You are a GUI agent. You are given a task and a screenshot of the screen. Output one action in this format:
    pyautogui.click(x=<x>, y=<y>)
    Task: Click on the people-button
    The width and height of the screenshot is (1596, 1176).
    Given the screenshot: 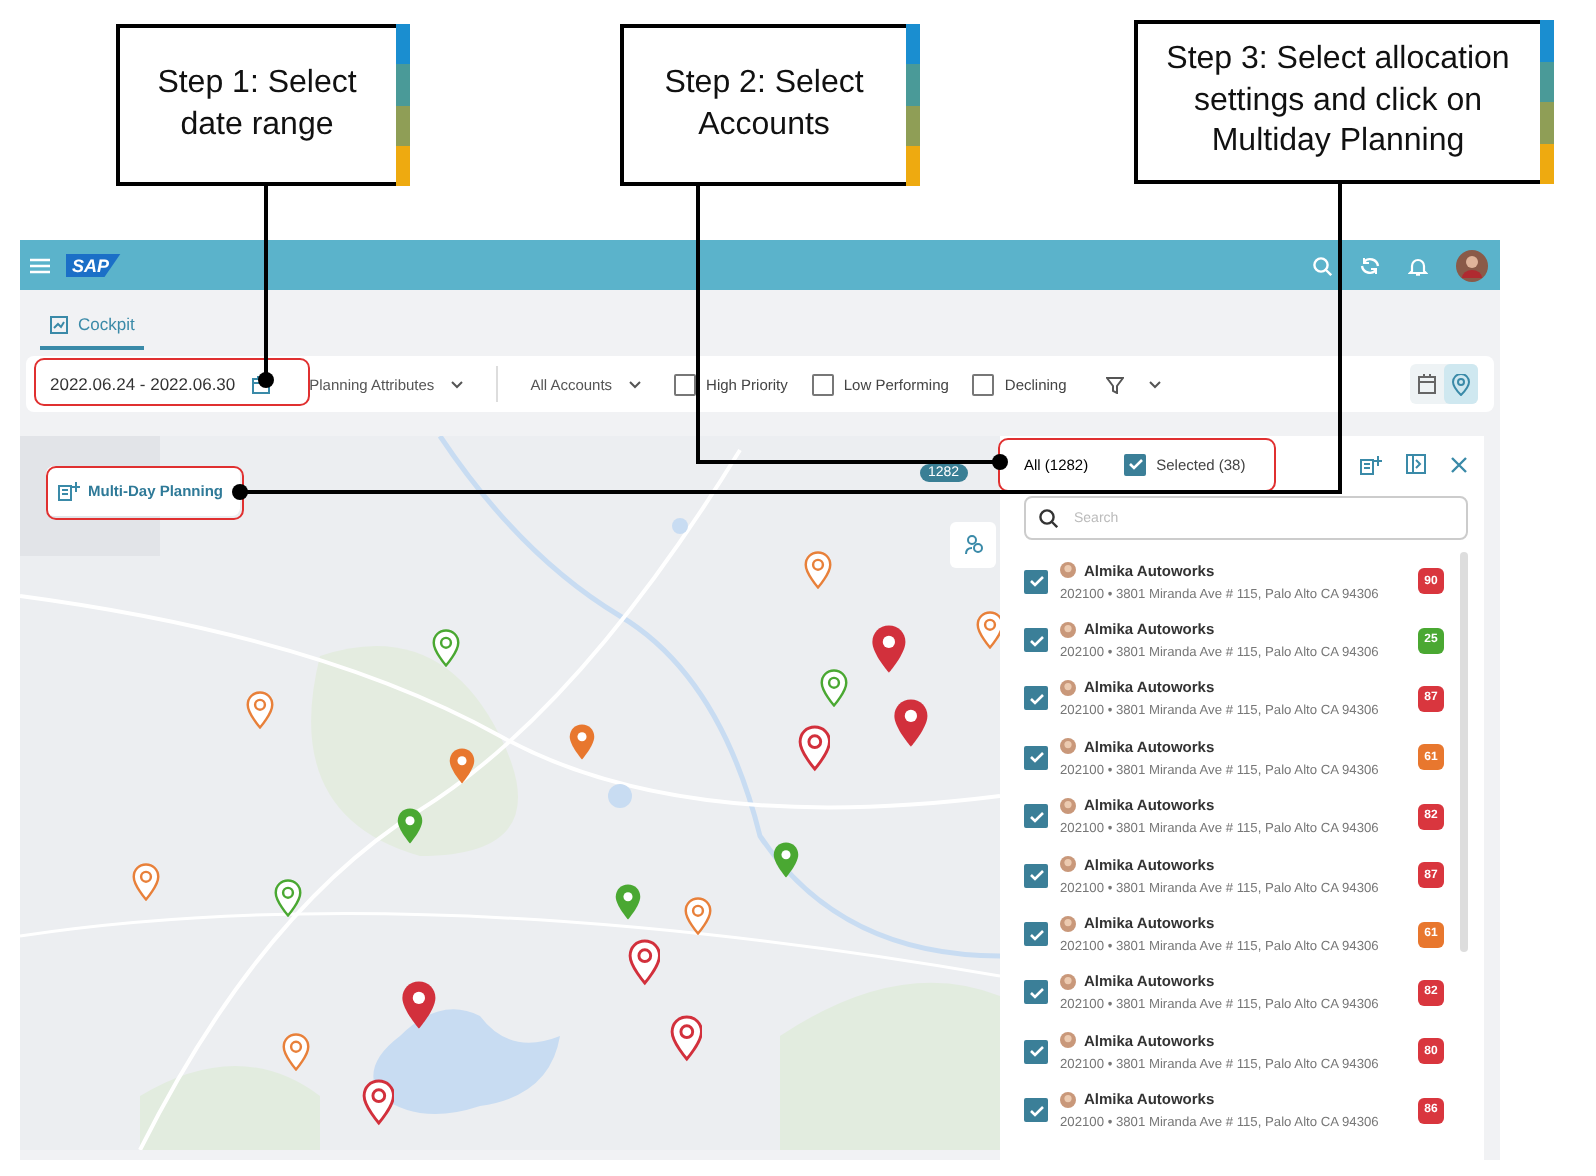 What is the action you would take?
    pyautogui.click(x=973, y=545)
    